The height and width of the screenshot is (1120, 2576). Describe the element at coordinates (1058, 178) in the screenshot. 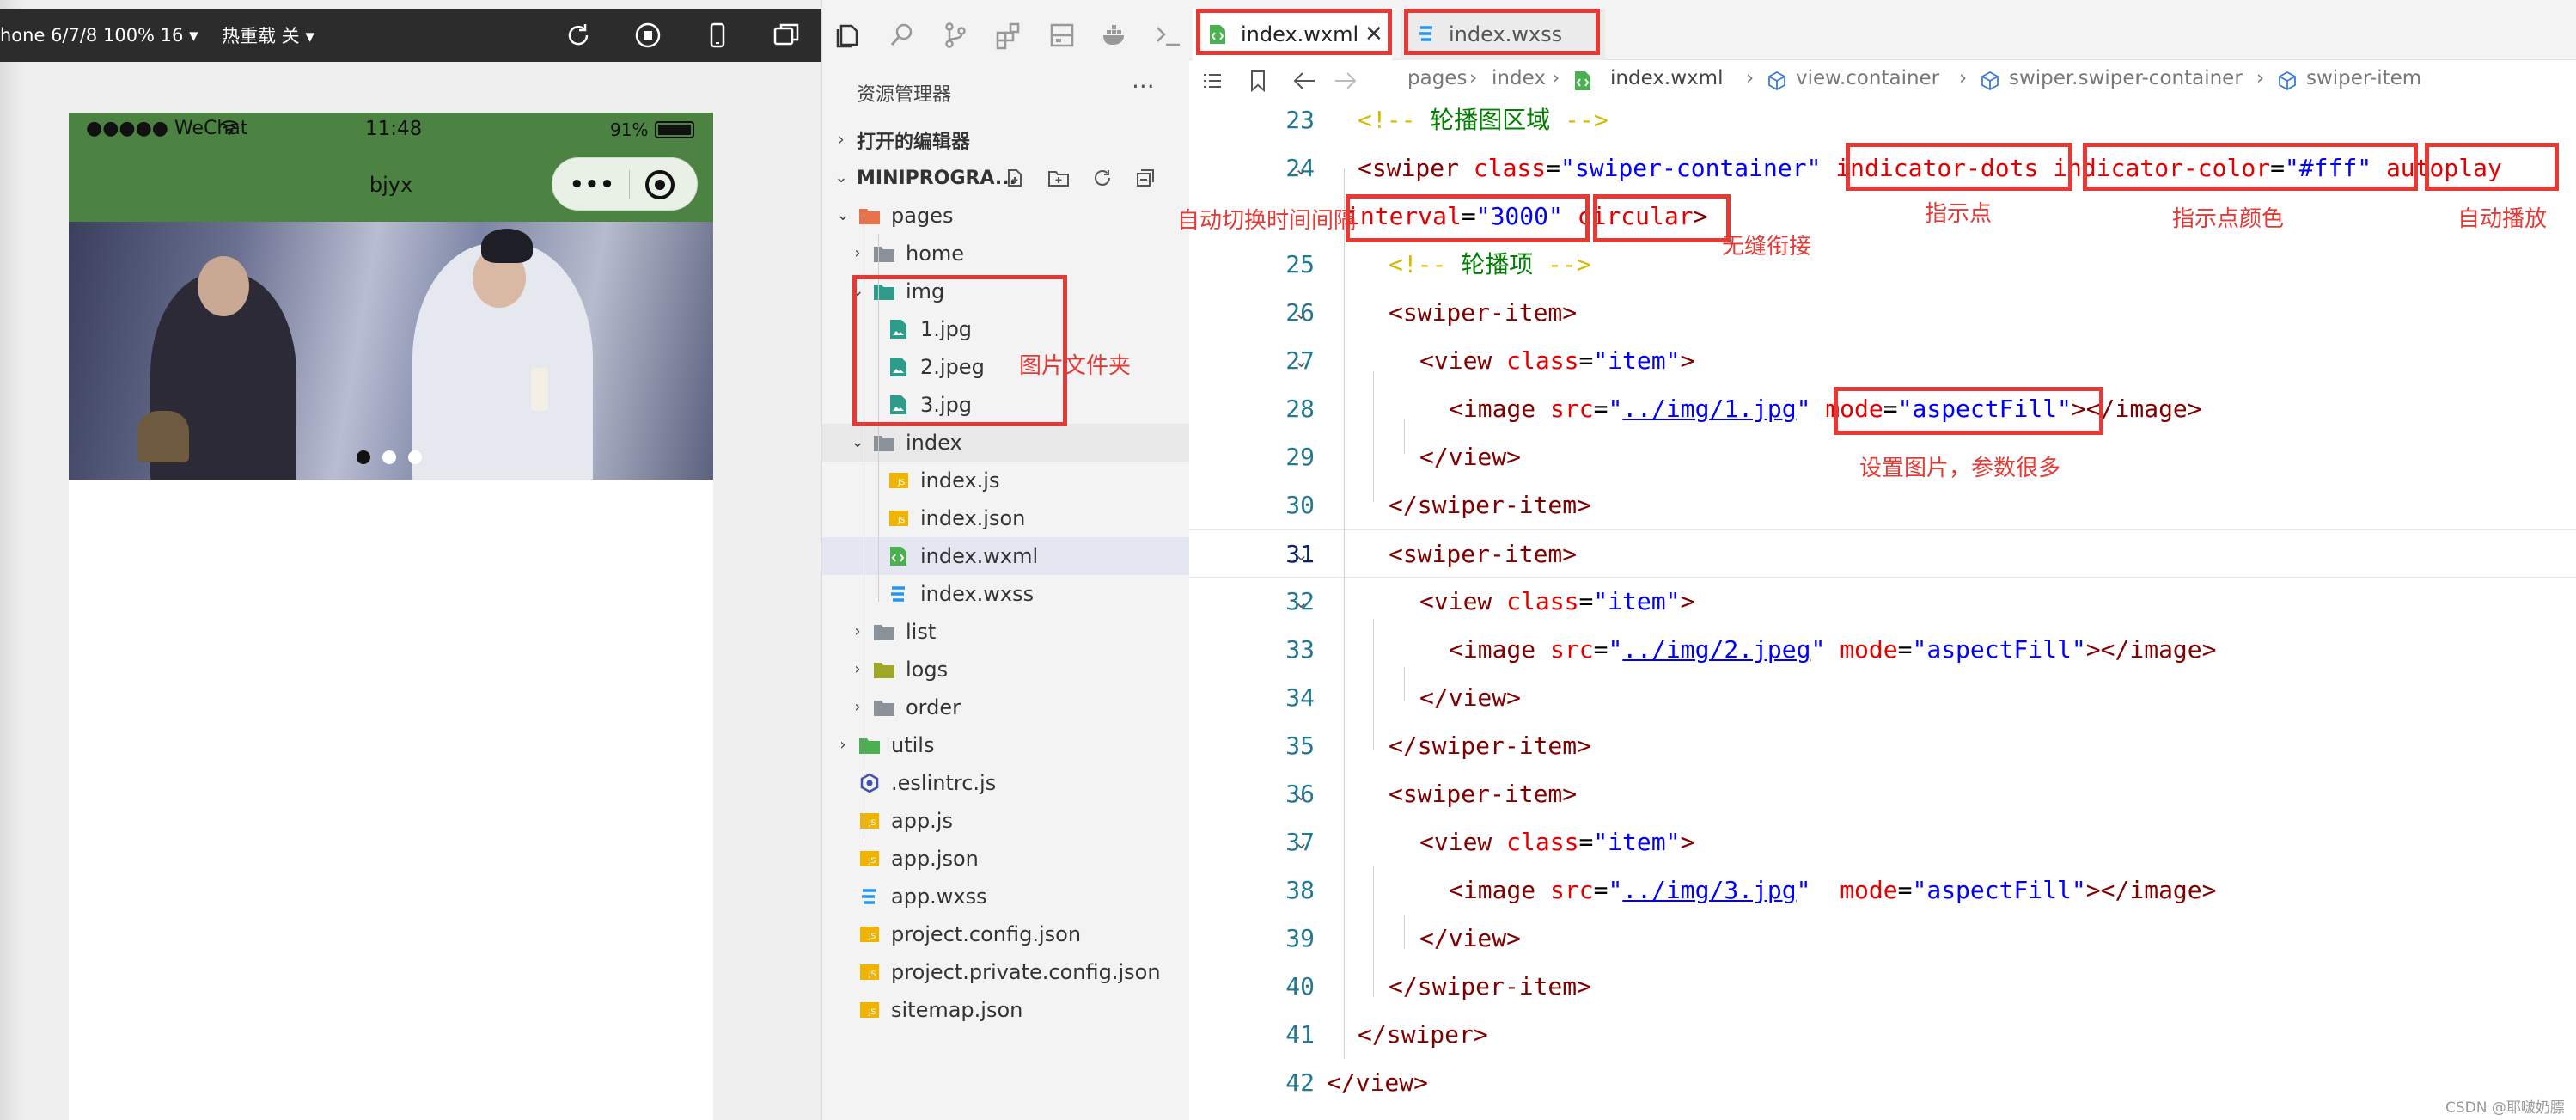

I see `new-folder-icon` at that location.